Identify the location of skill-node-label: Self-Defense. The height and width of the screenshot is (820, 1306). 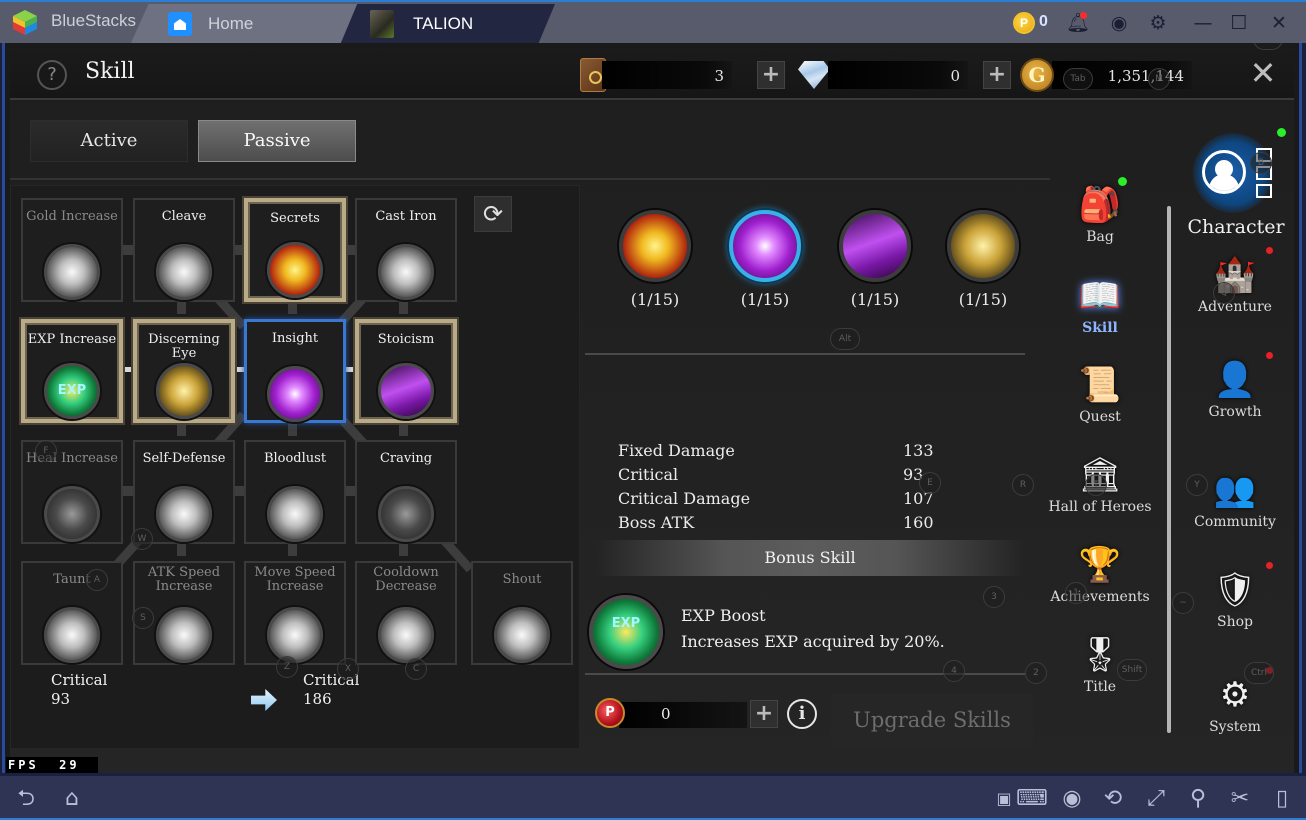
(184, 458).